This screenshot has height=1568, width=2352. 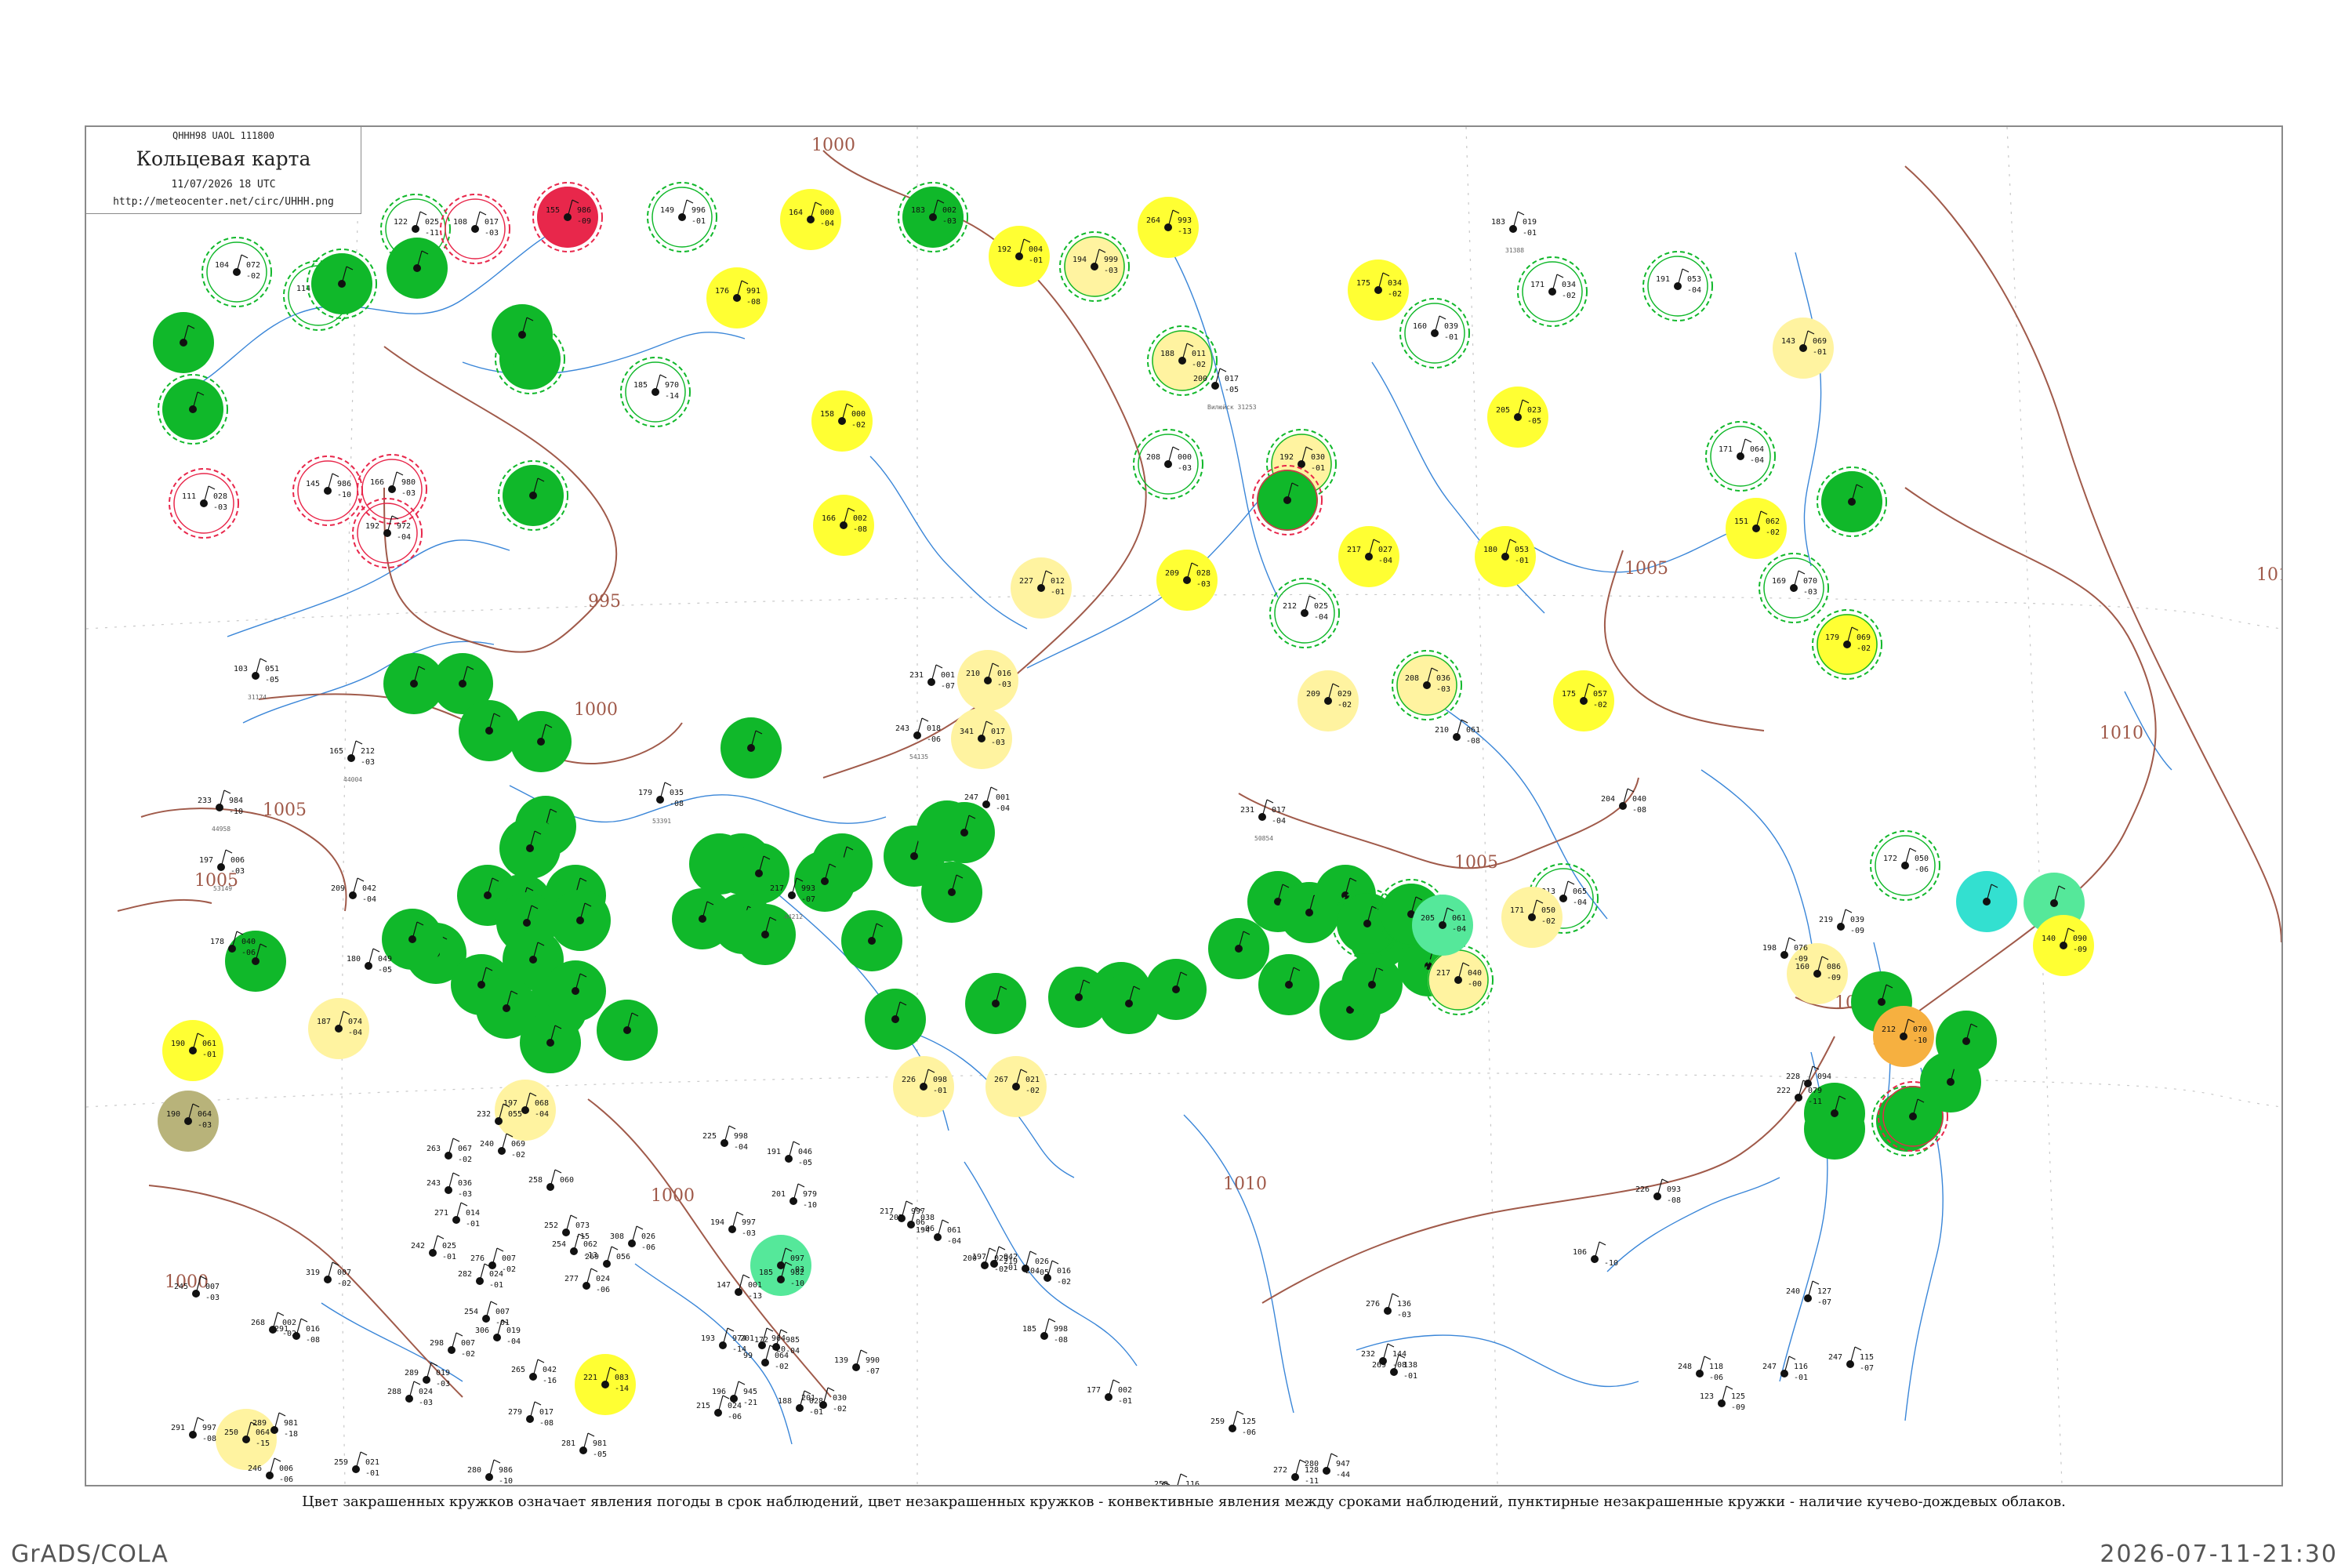 What do you see at coordinates (1313, 694) in the screenshot?
I see `station-temperature: 209` at bounding box center [1313, 694].